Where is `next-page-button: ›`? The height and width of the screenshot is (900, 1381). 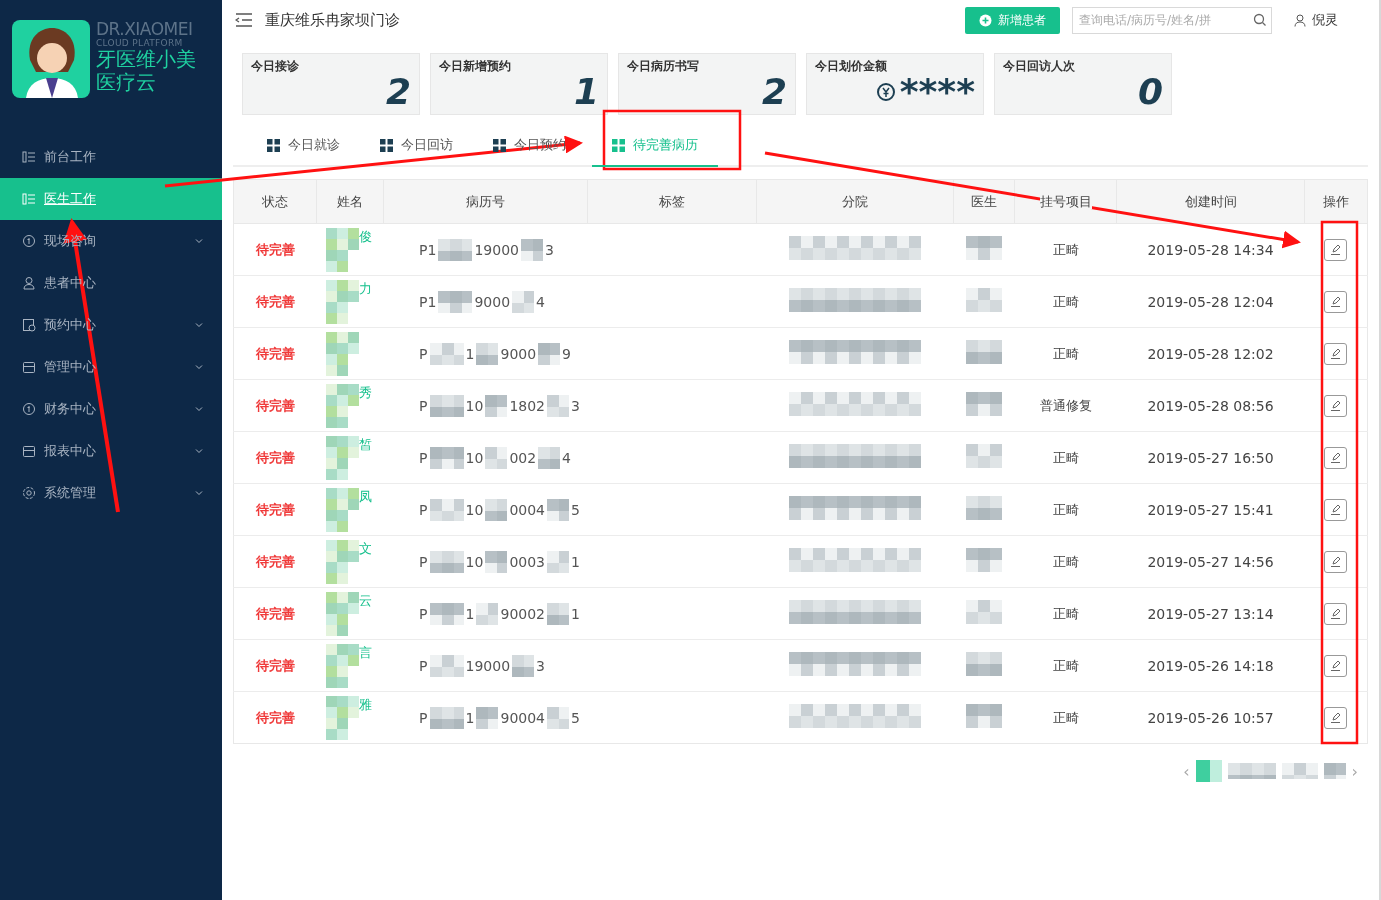
next-page-button: › is located at coordinates (1354, 771).